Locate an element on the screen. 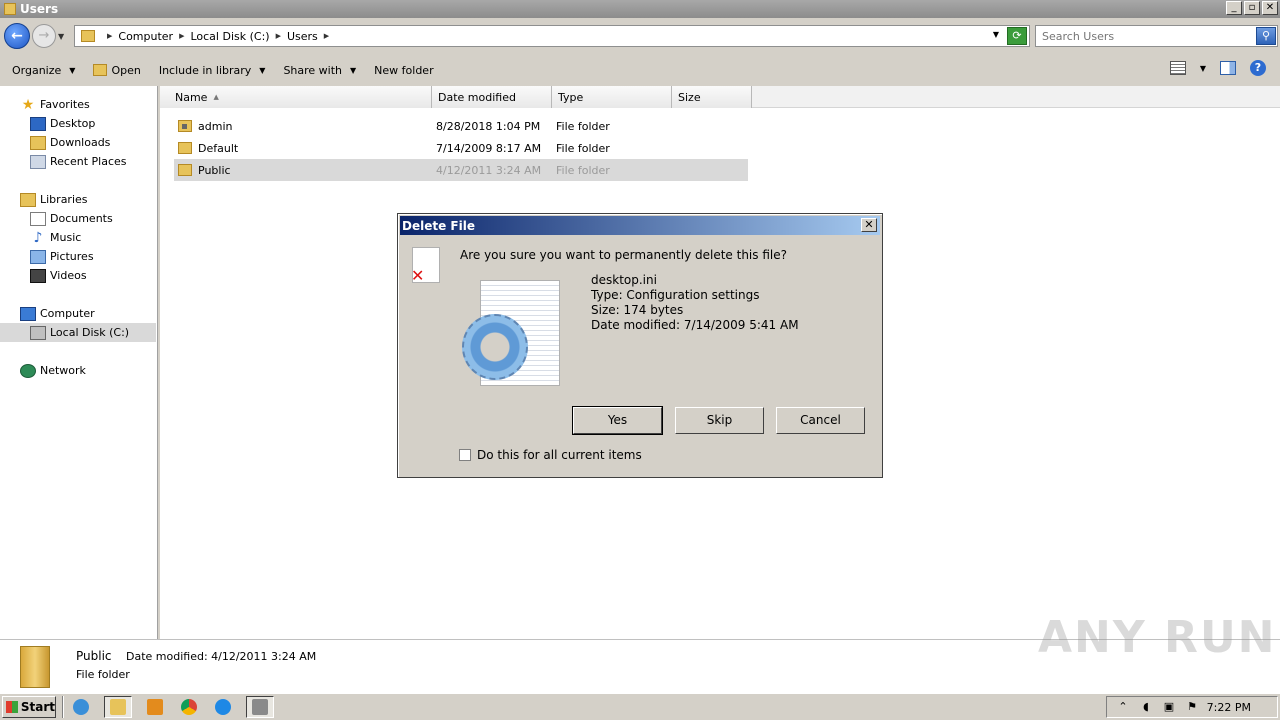 The image size is (1280, 720). nav-item-label: Desktop is located at coordinates (73, 123).